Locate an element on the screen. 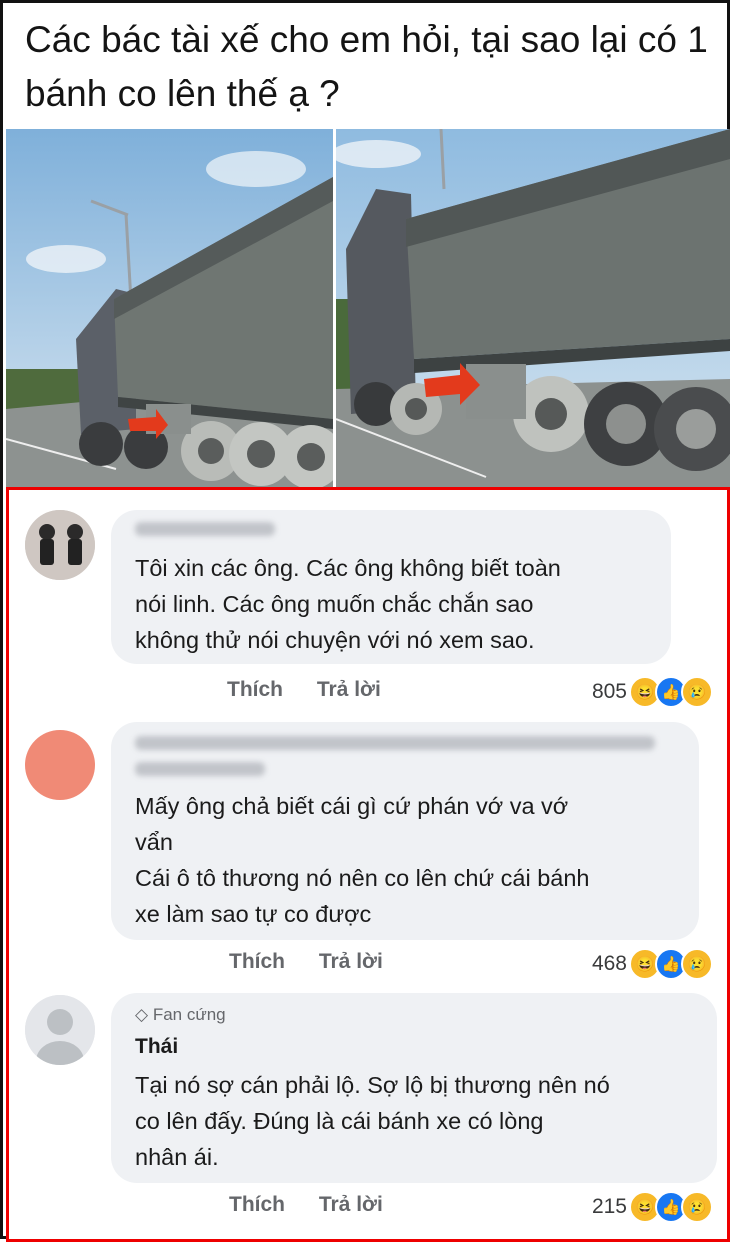 This screenshot has width=730, height=1242. fan-badge-label: Fan cứng is located at coordinates (189, 1014).